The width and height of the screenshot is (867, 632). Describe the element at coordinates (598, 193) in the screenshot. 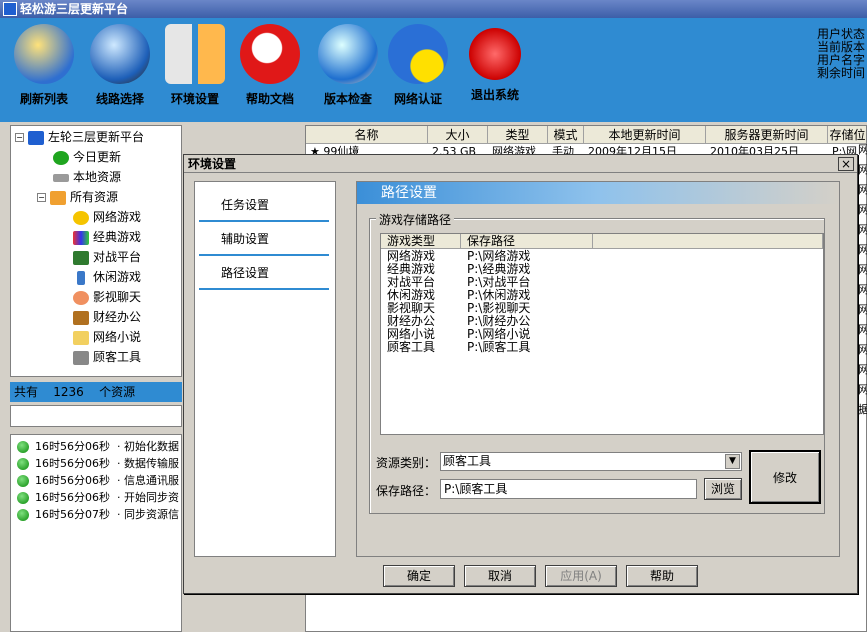

I see `section-title: 路径设置` at that location.